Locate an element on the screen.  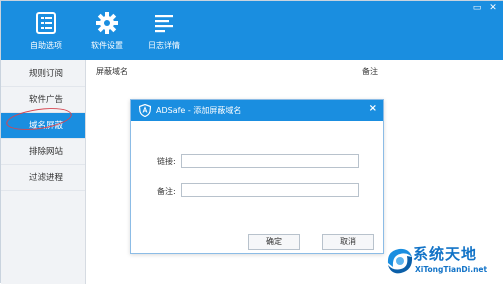
log-icon is located at coordinates (164, 24).